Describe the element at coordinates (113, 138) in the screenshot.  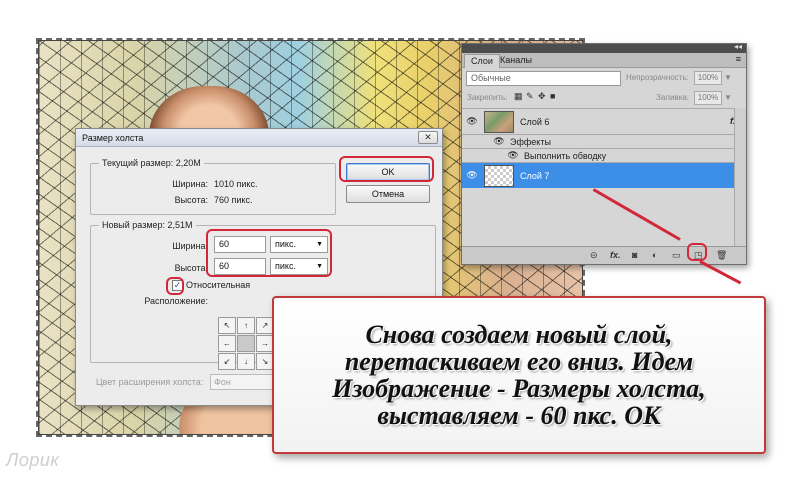
I see `dialog-title: Размер холста` at that location.